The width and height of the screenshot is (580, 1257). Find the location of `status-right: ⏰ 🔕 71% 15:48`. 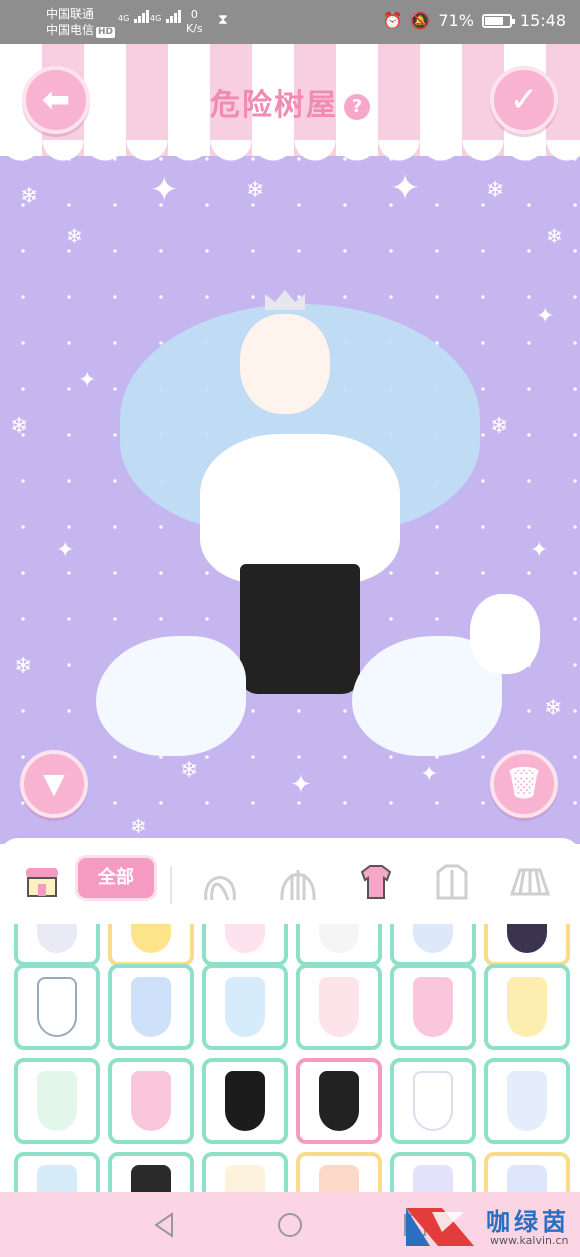

status-right: ⏰ 🔕 71% 15:48 is located at coordinates (474, 20).